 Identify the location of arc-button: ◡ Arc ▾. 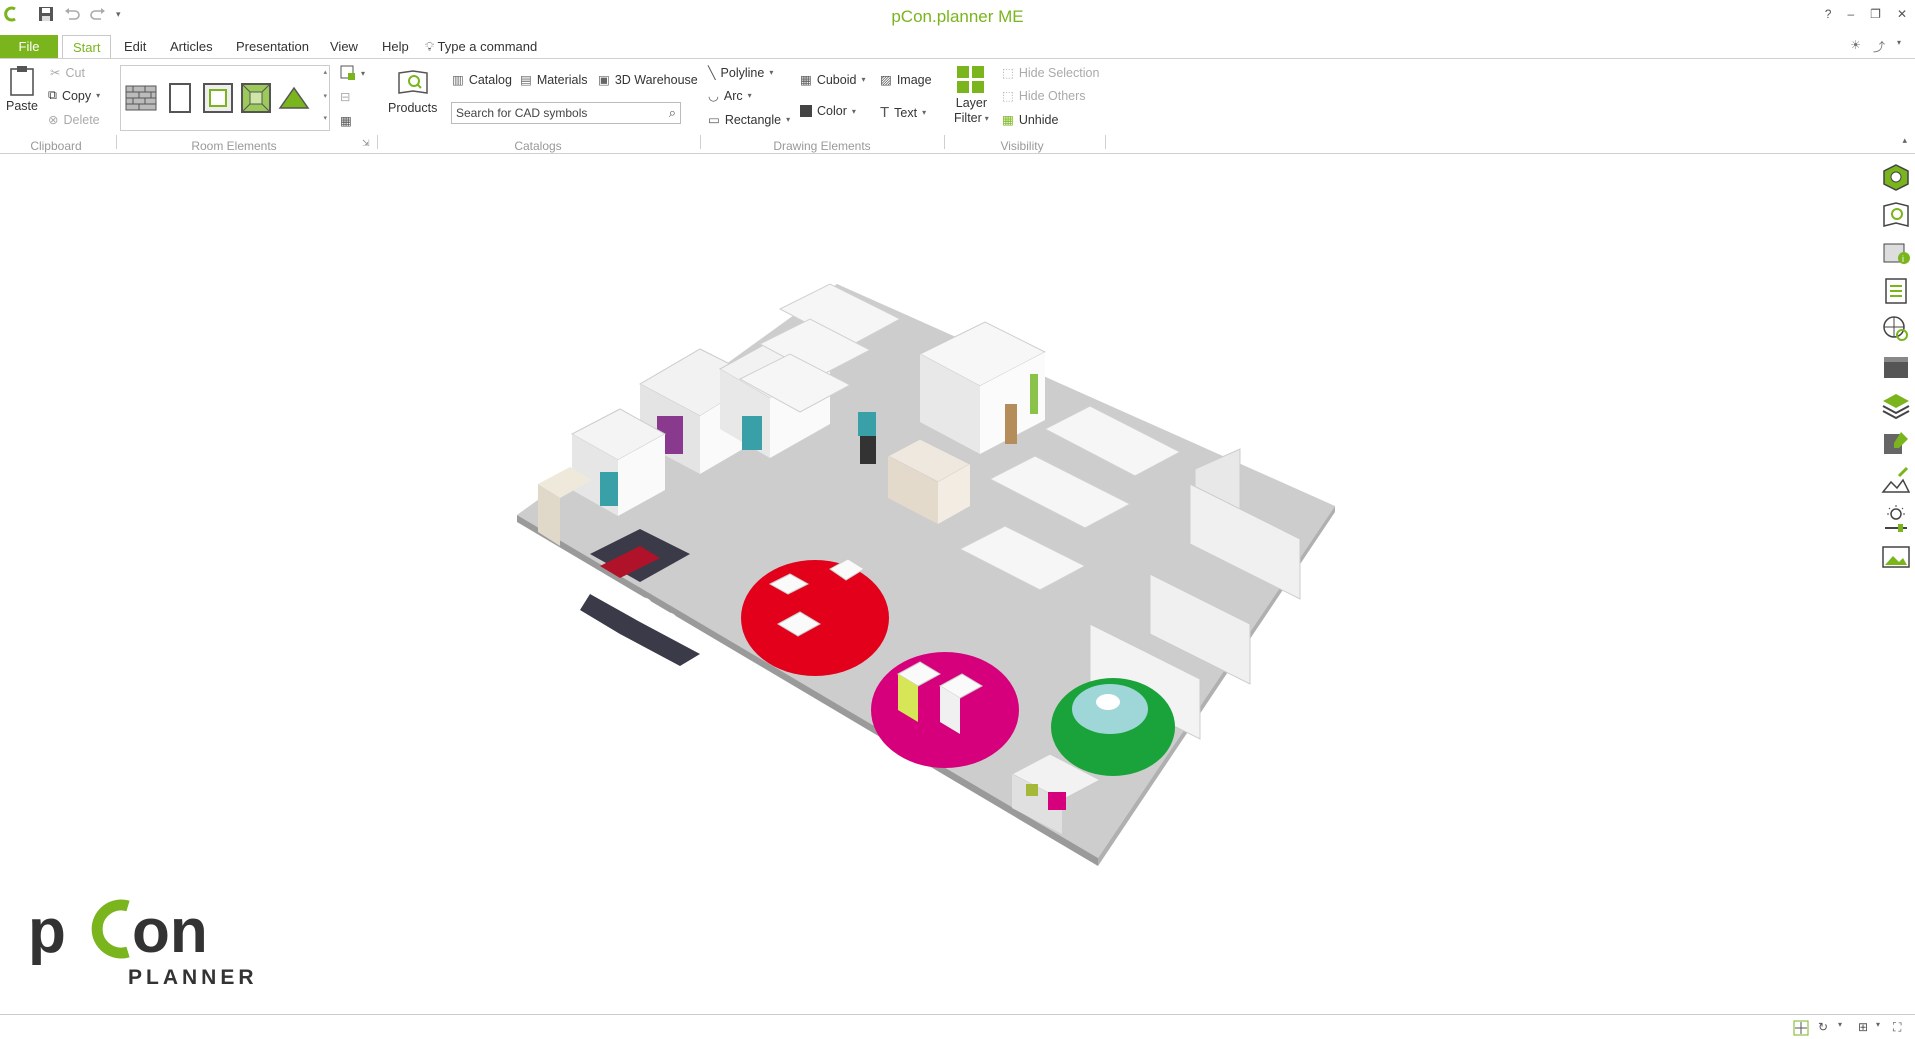
(730, 96).